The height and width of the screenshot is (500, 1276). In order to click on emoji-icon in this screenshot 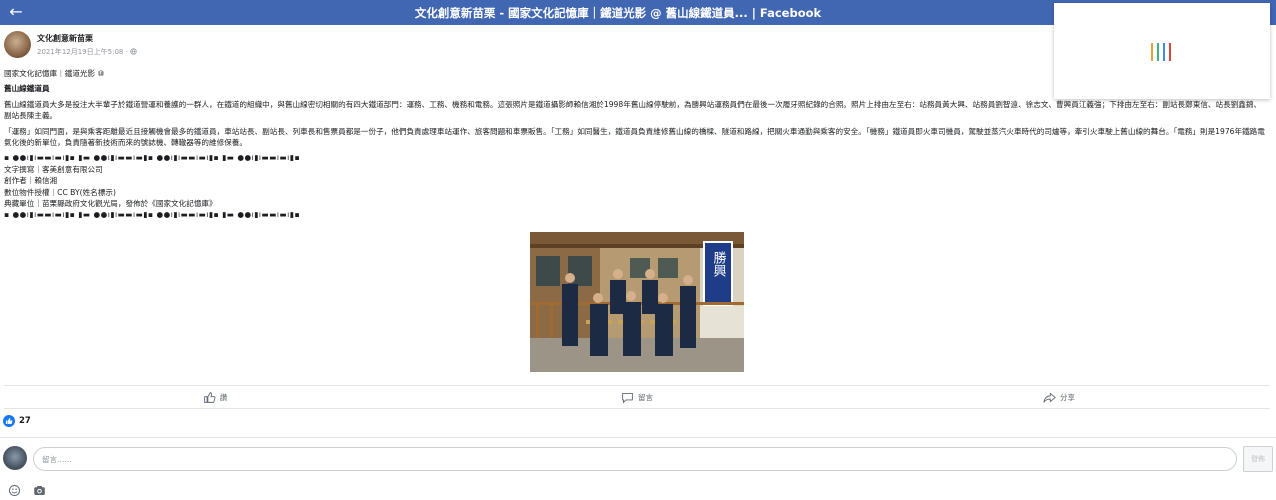, I will do `click(14, 490)`.